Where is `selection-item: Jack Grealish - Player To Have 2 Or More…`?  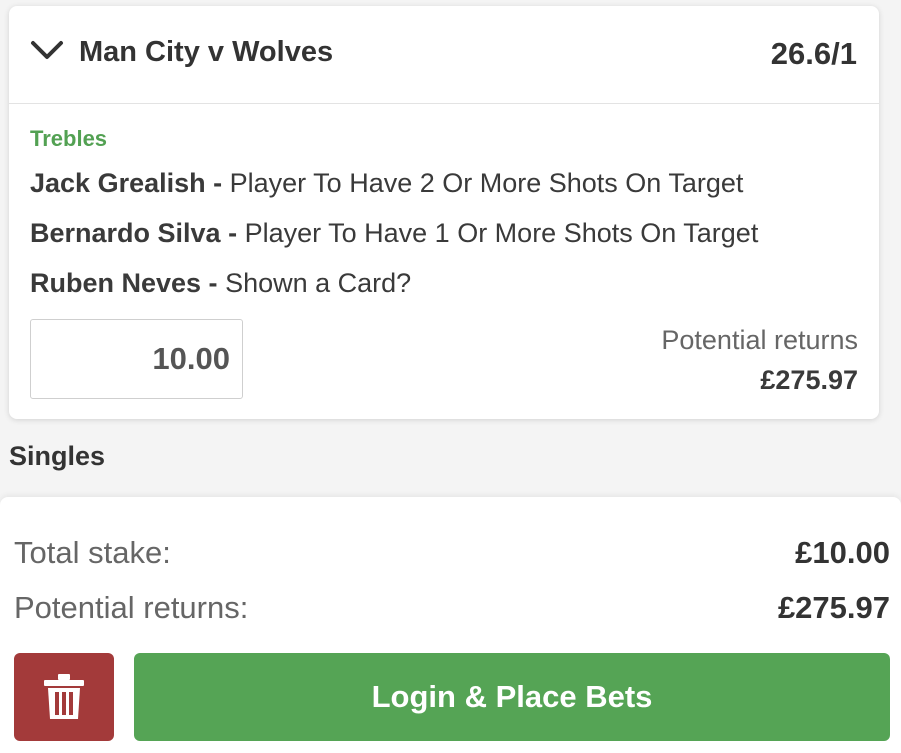
selection-item: Jack Grealish - Player To Have 2 Or More… is located at coordinates (386, 183).